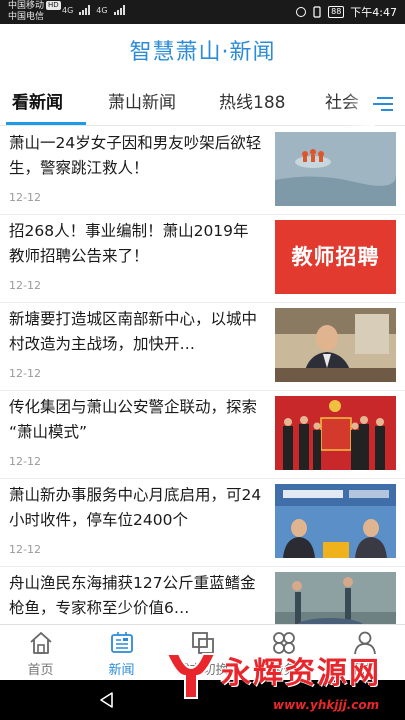  Describe the element at coordinates (335, 345) in the screenshot. I see `news-thumbnail-official-portrait` at that location.